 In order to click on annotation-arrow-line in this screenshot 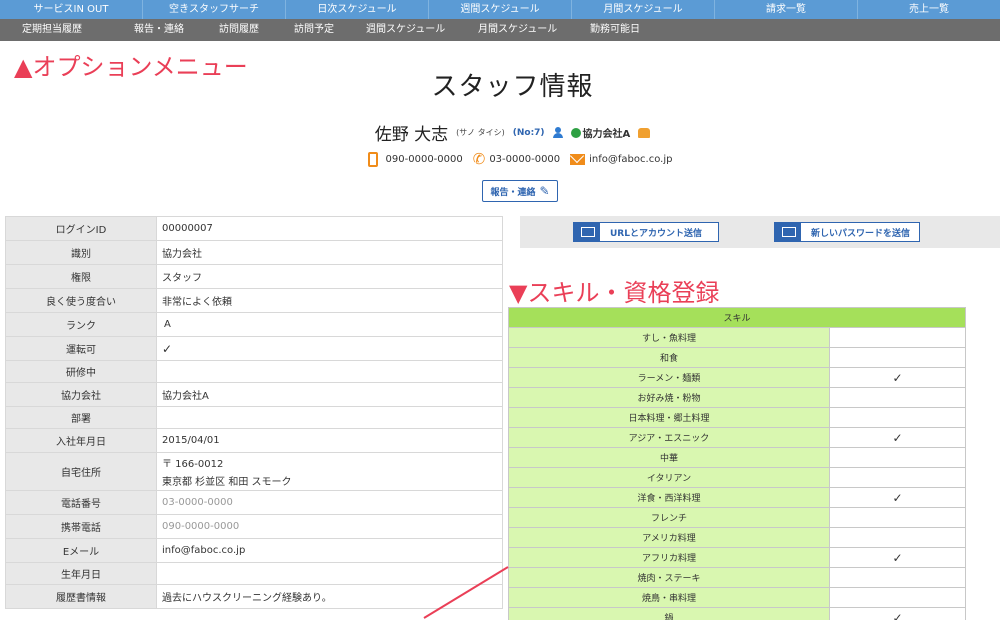, I will do `click(466, 592)`.